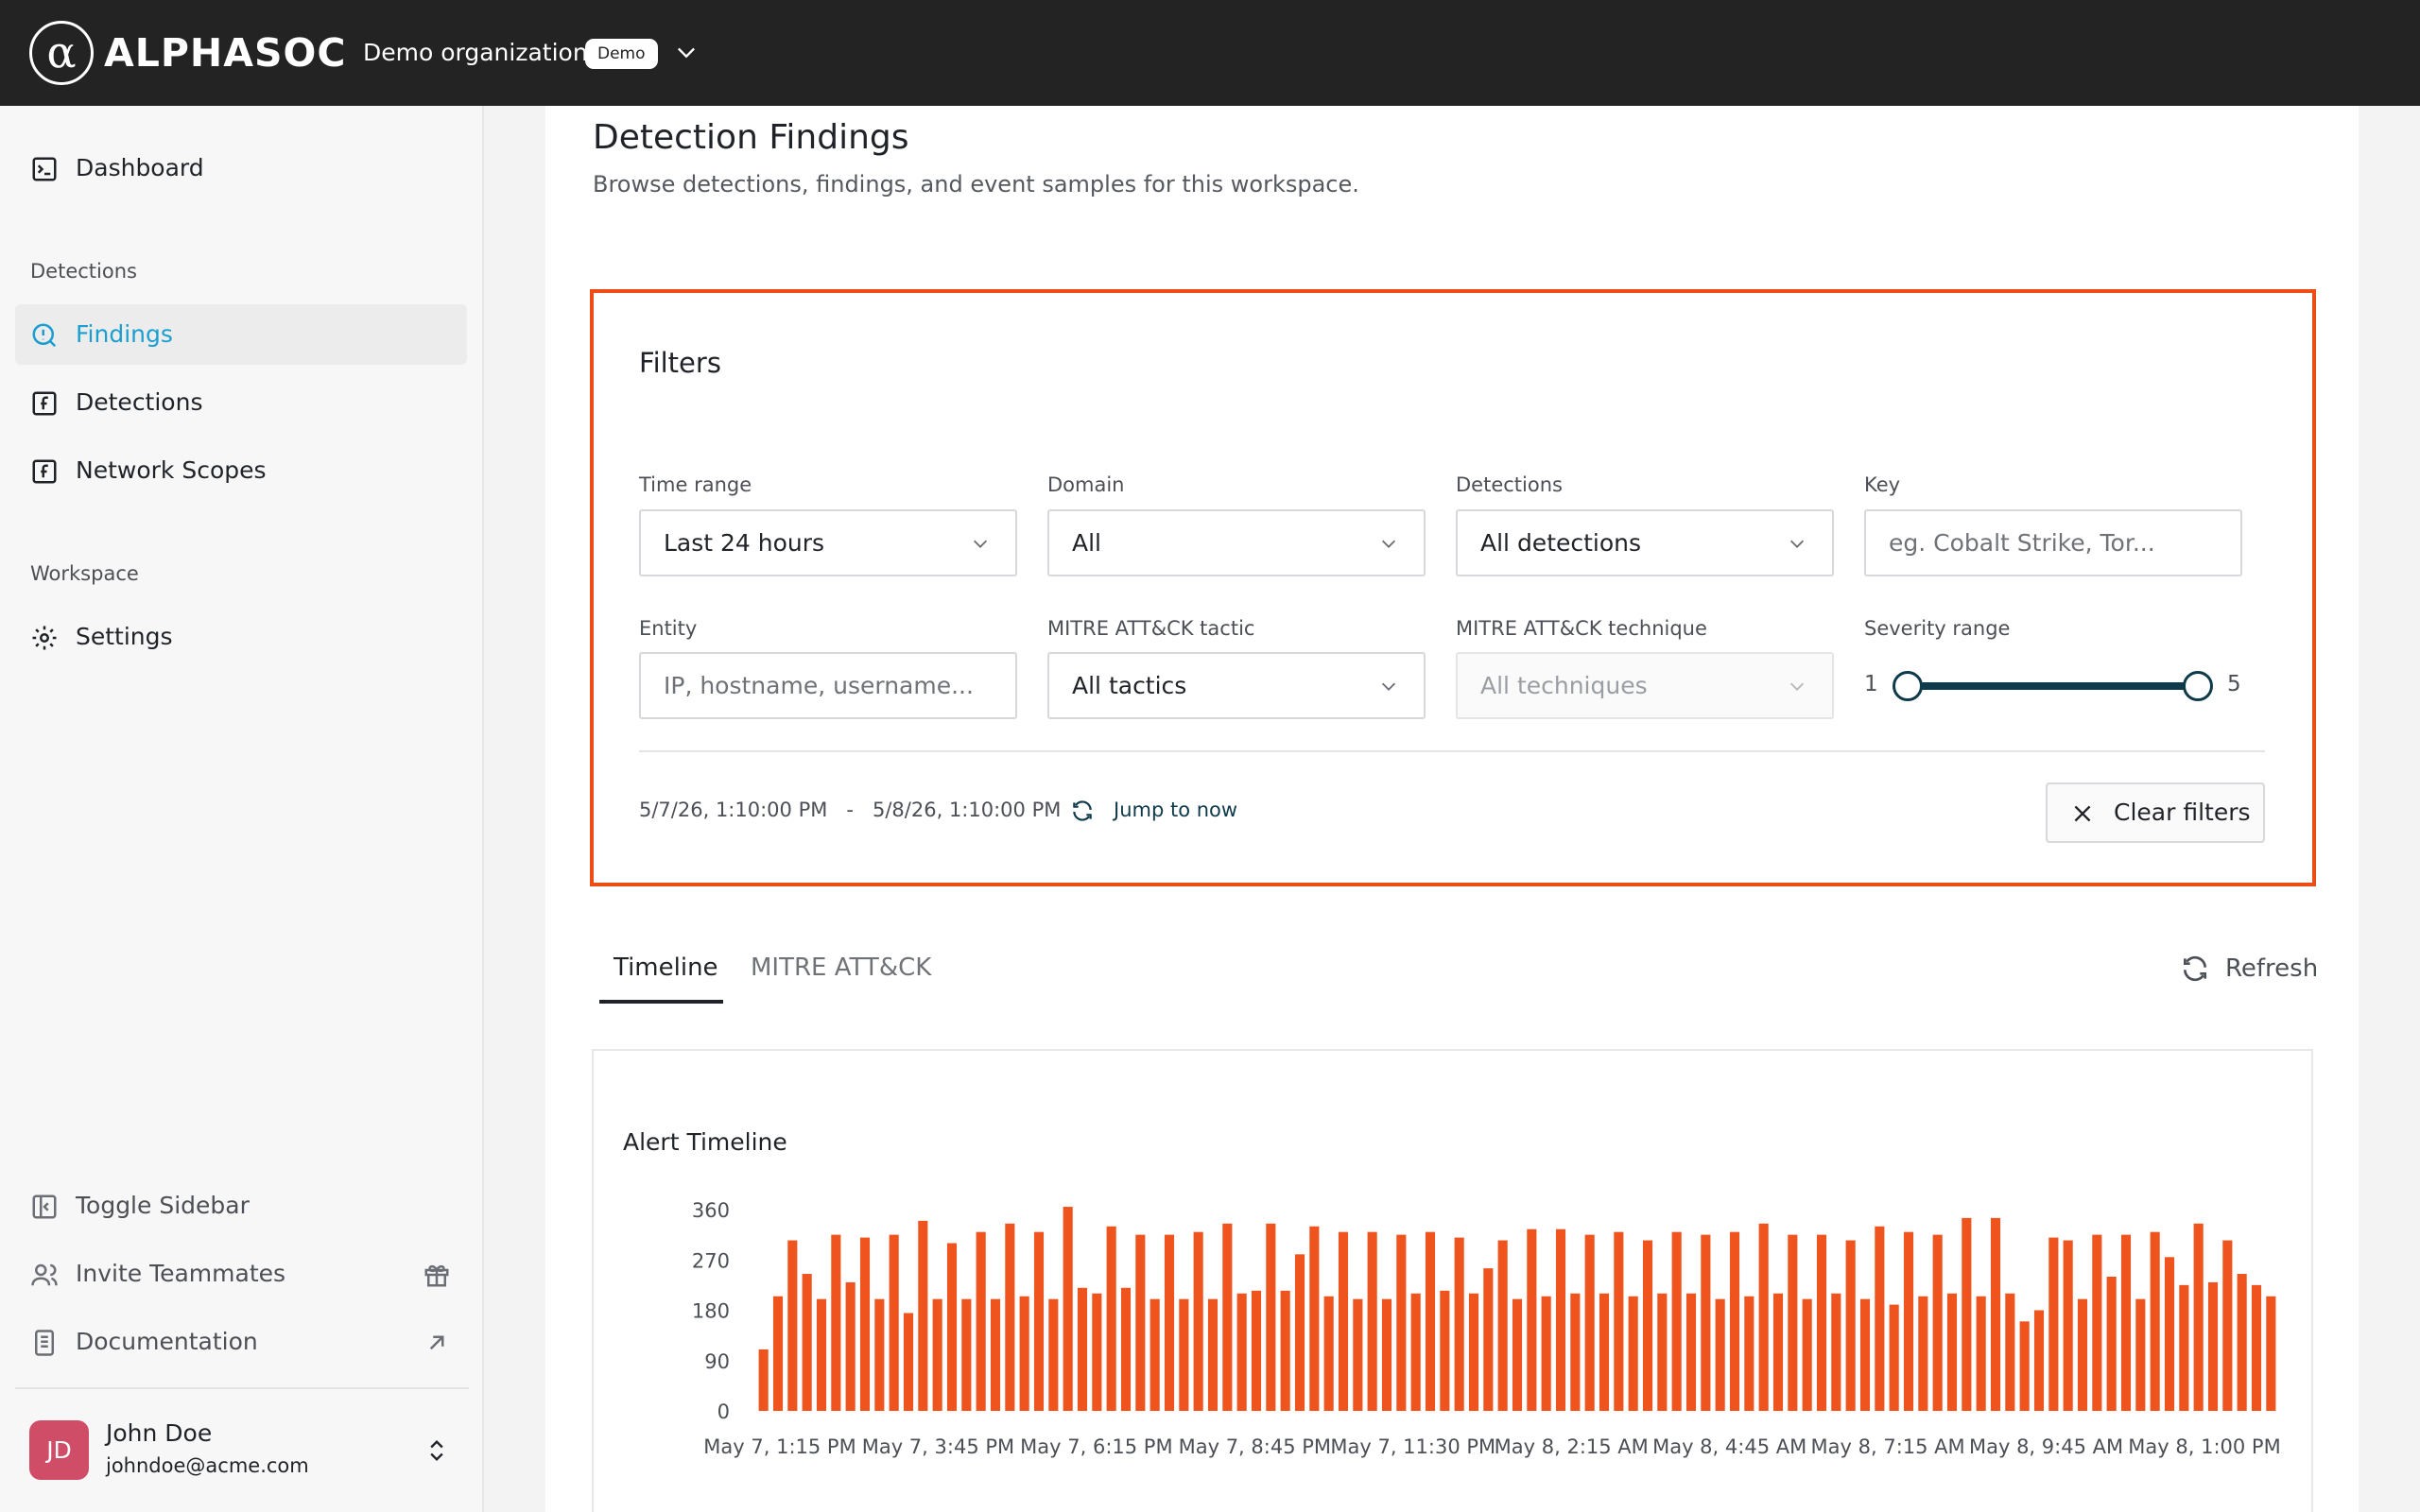 The image size is (2420, 1512). Describe the element at coordinates (225, 52) in the screenshot. I see `logo-text: ALPHASOC` at that location.